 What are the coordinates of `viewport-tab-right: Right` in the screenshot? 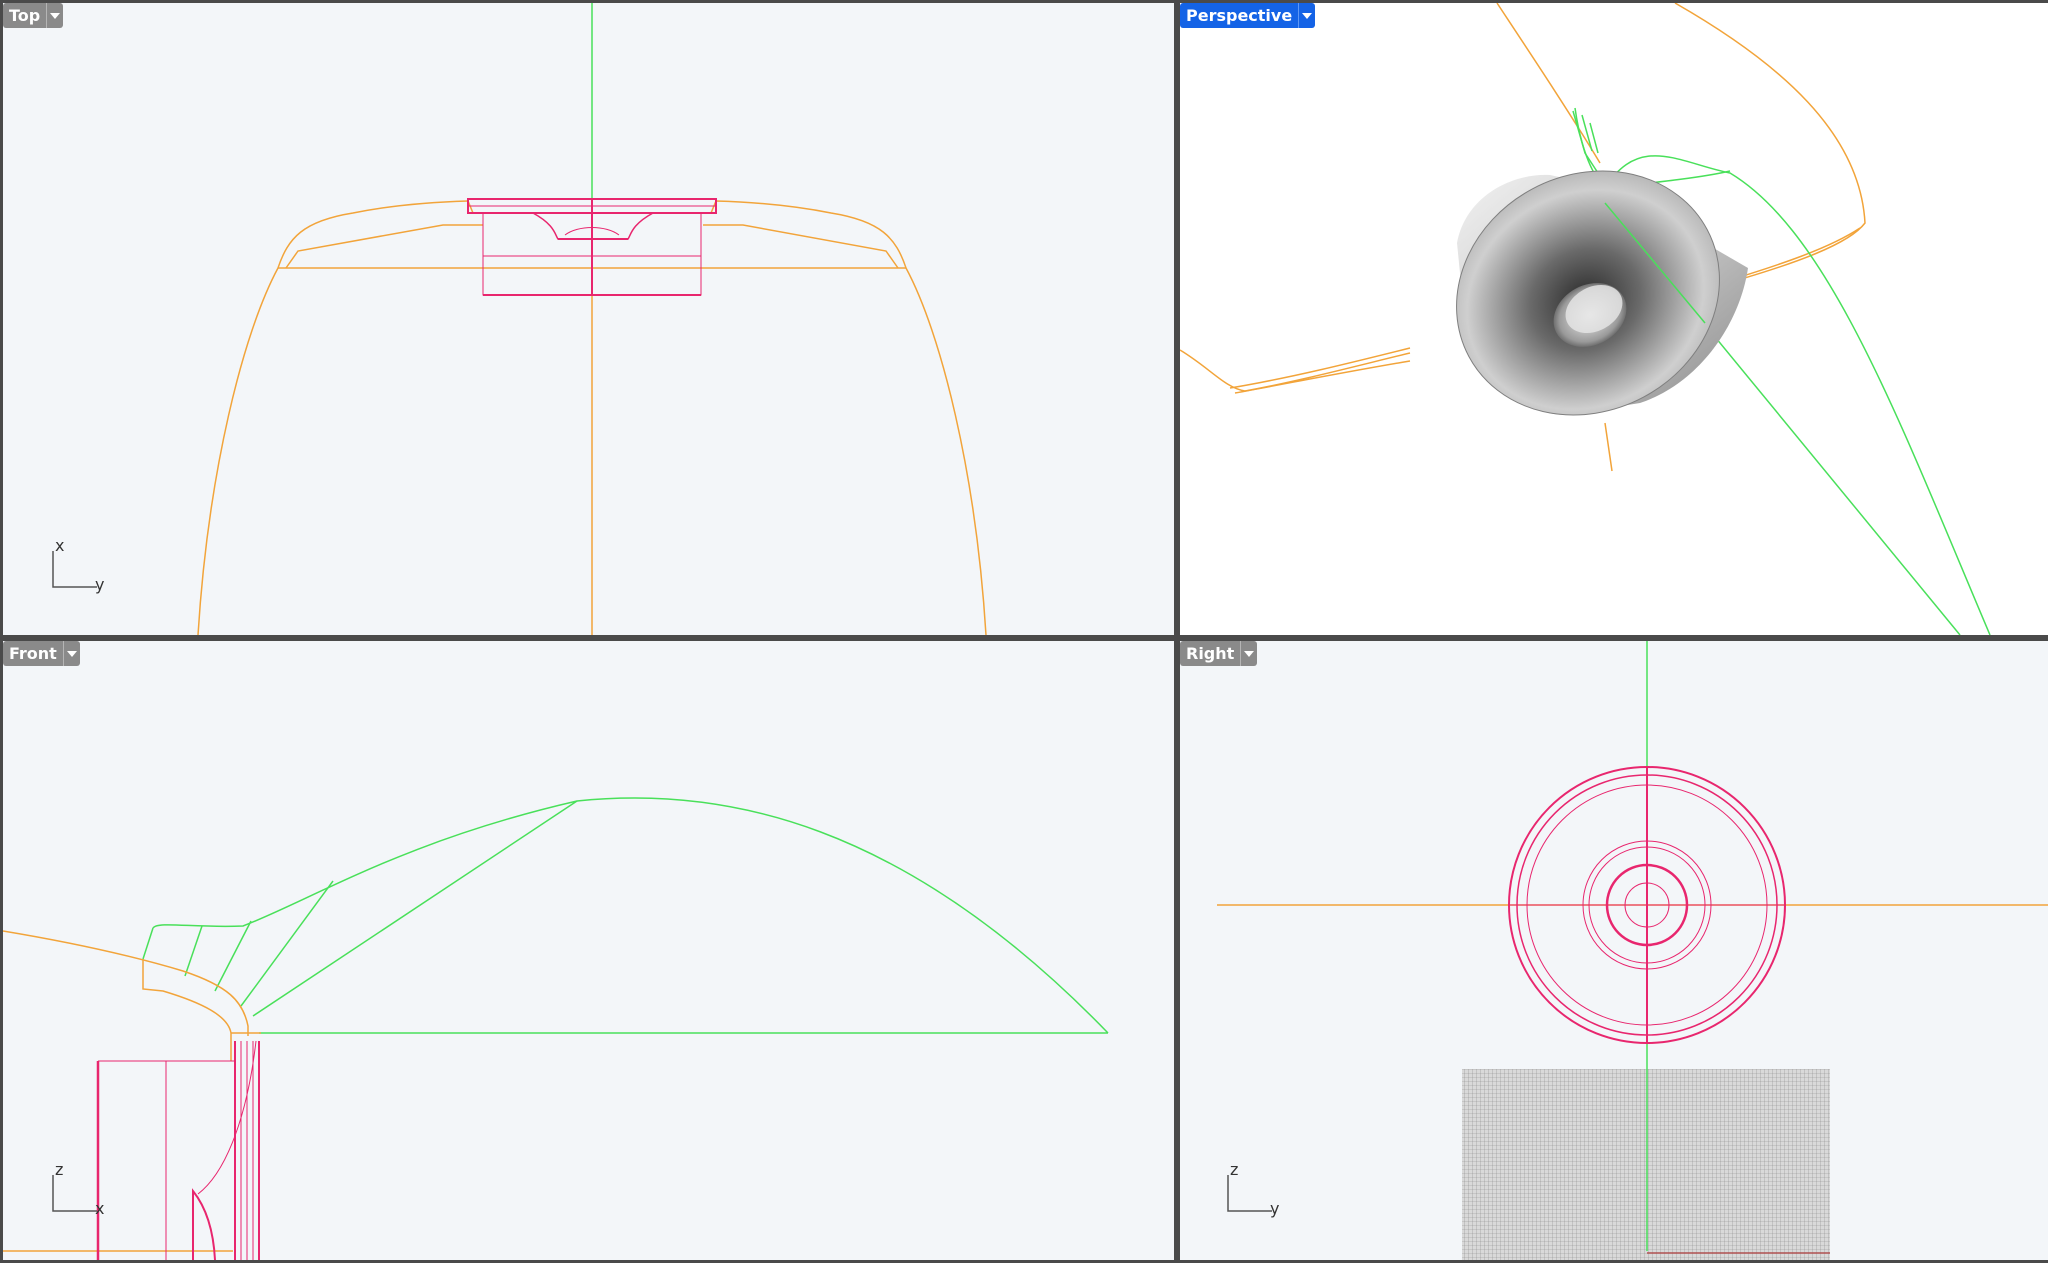 It's located at (1219, 653).